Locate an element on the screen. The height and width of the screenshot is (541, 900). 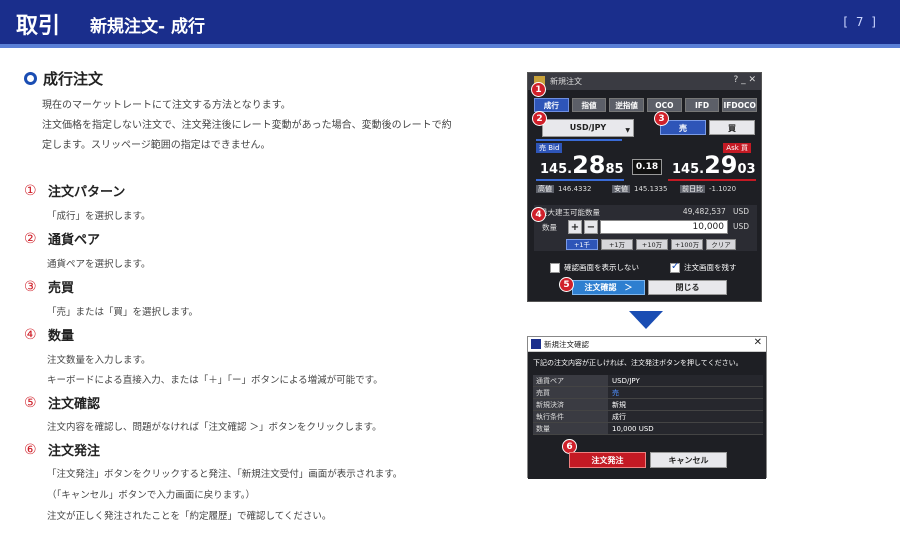
spread-value: 0.18 is located at coordinates (647, 167).